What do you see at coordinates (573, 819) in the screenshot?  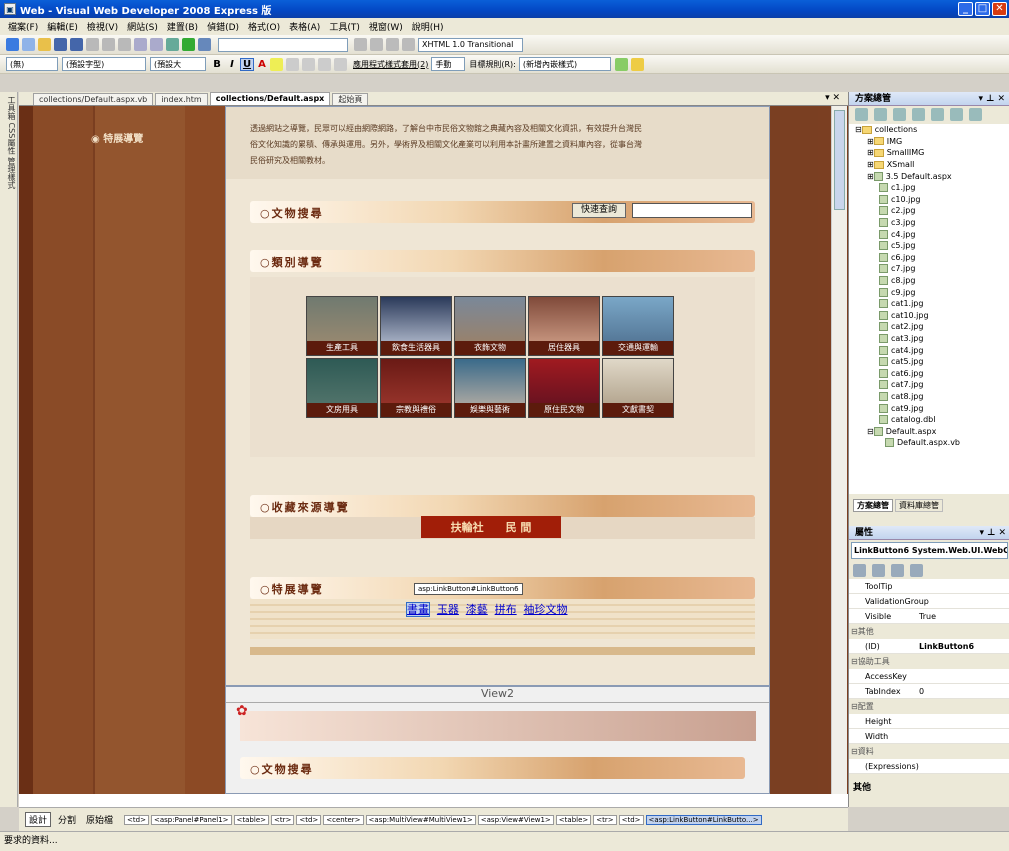 I see `tag-selector: <table>` at bounding box center [573, 819].